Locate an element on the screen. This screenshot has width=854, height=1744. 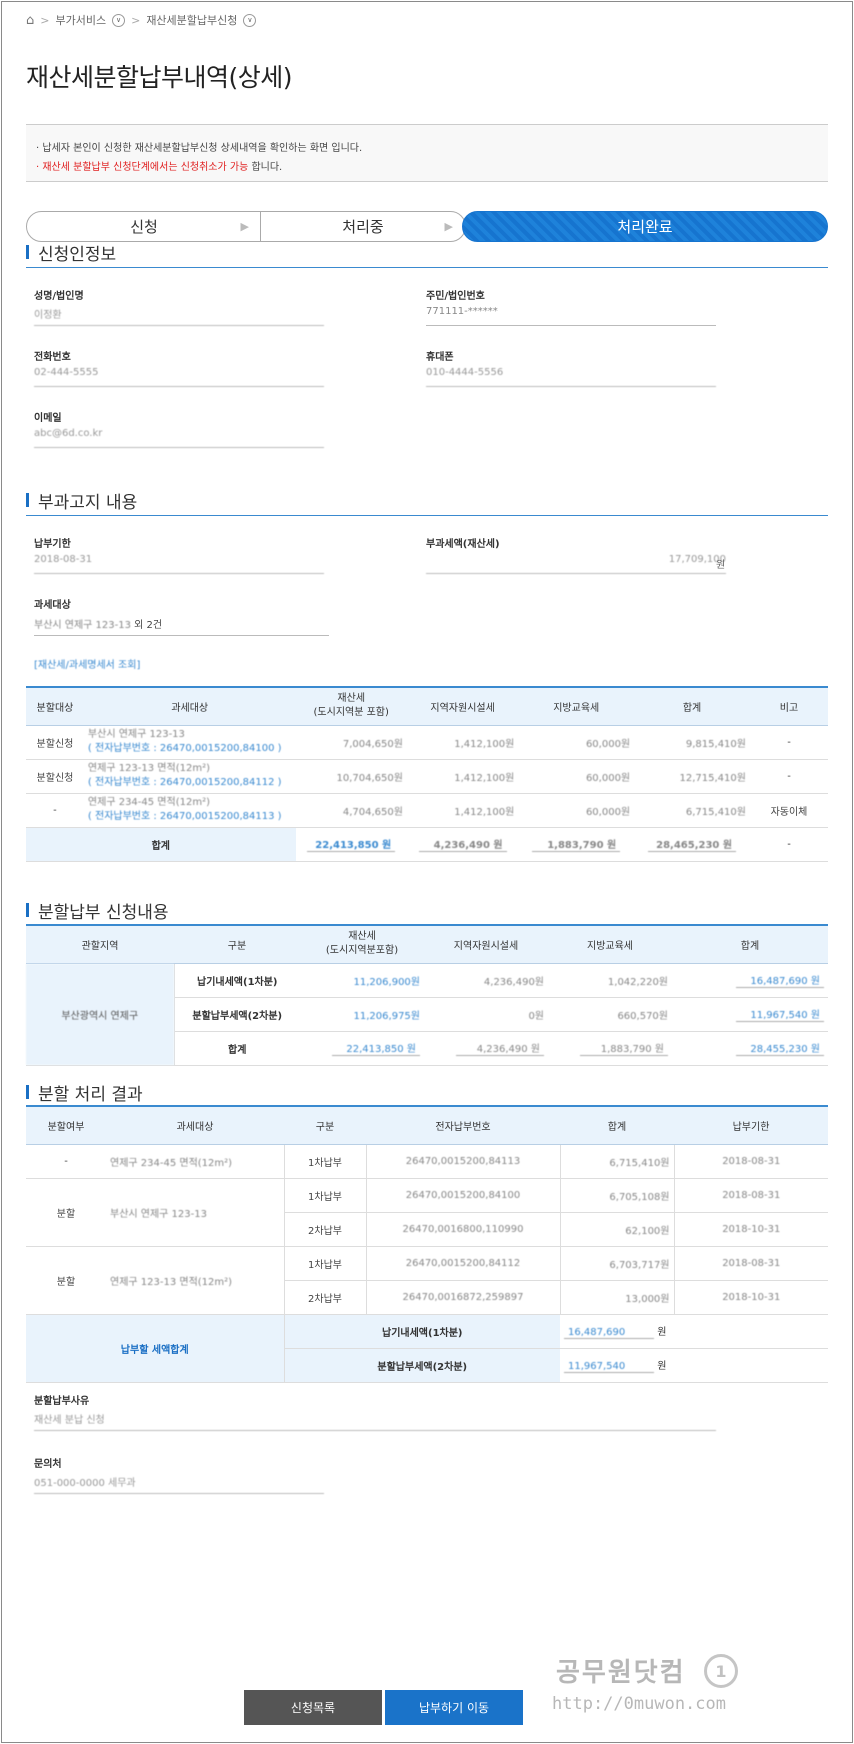
breadcrumb-item-apply: 재산세분할납부신청 is located at coordinates (191, 20).